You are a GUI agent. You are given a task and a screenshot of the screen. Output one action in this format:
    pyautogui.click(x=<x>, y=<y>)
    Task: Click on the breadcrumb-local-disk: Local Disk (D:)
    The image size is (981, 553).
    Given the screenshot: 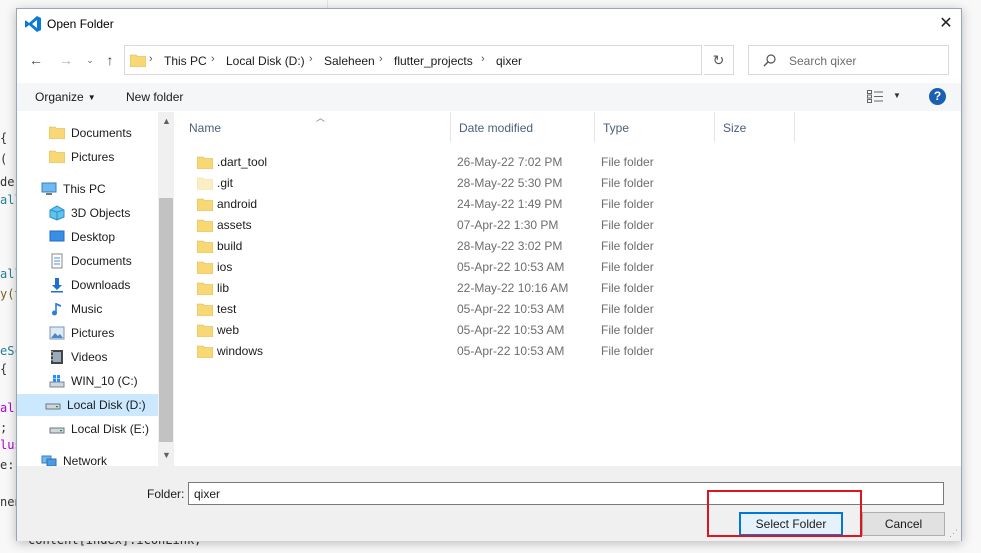 What is the action you would take?
    pyautogui.click(x=265, y=61)
    